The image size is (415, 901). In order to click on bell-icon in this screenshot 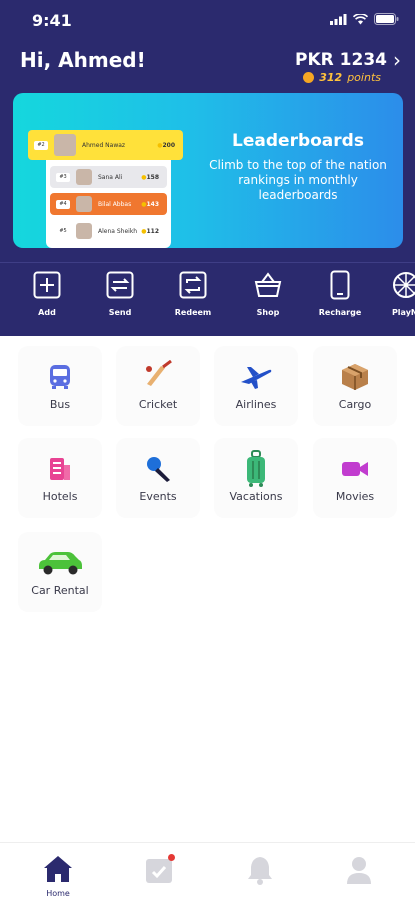, I will do `click(260, 871)`.